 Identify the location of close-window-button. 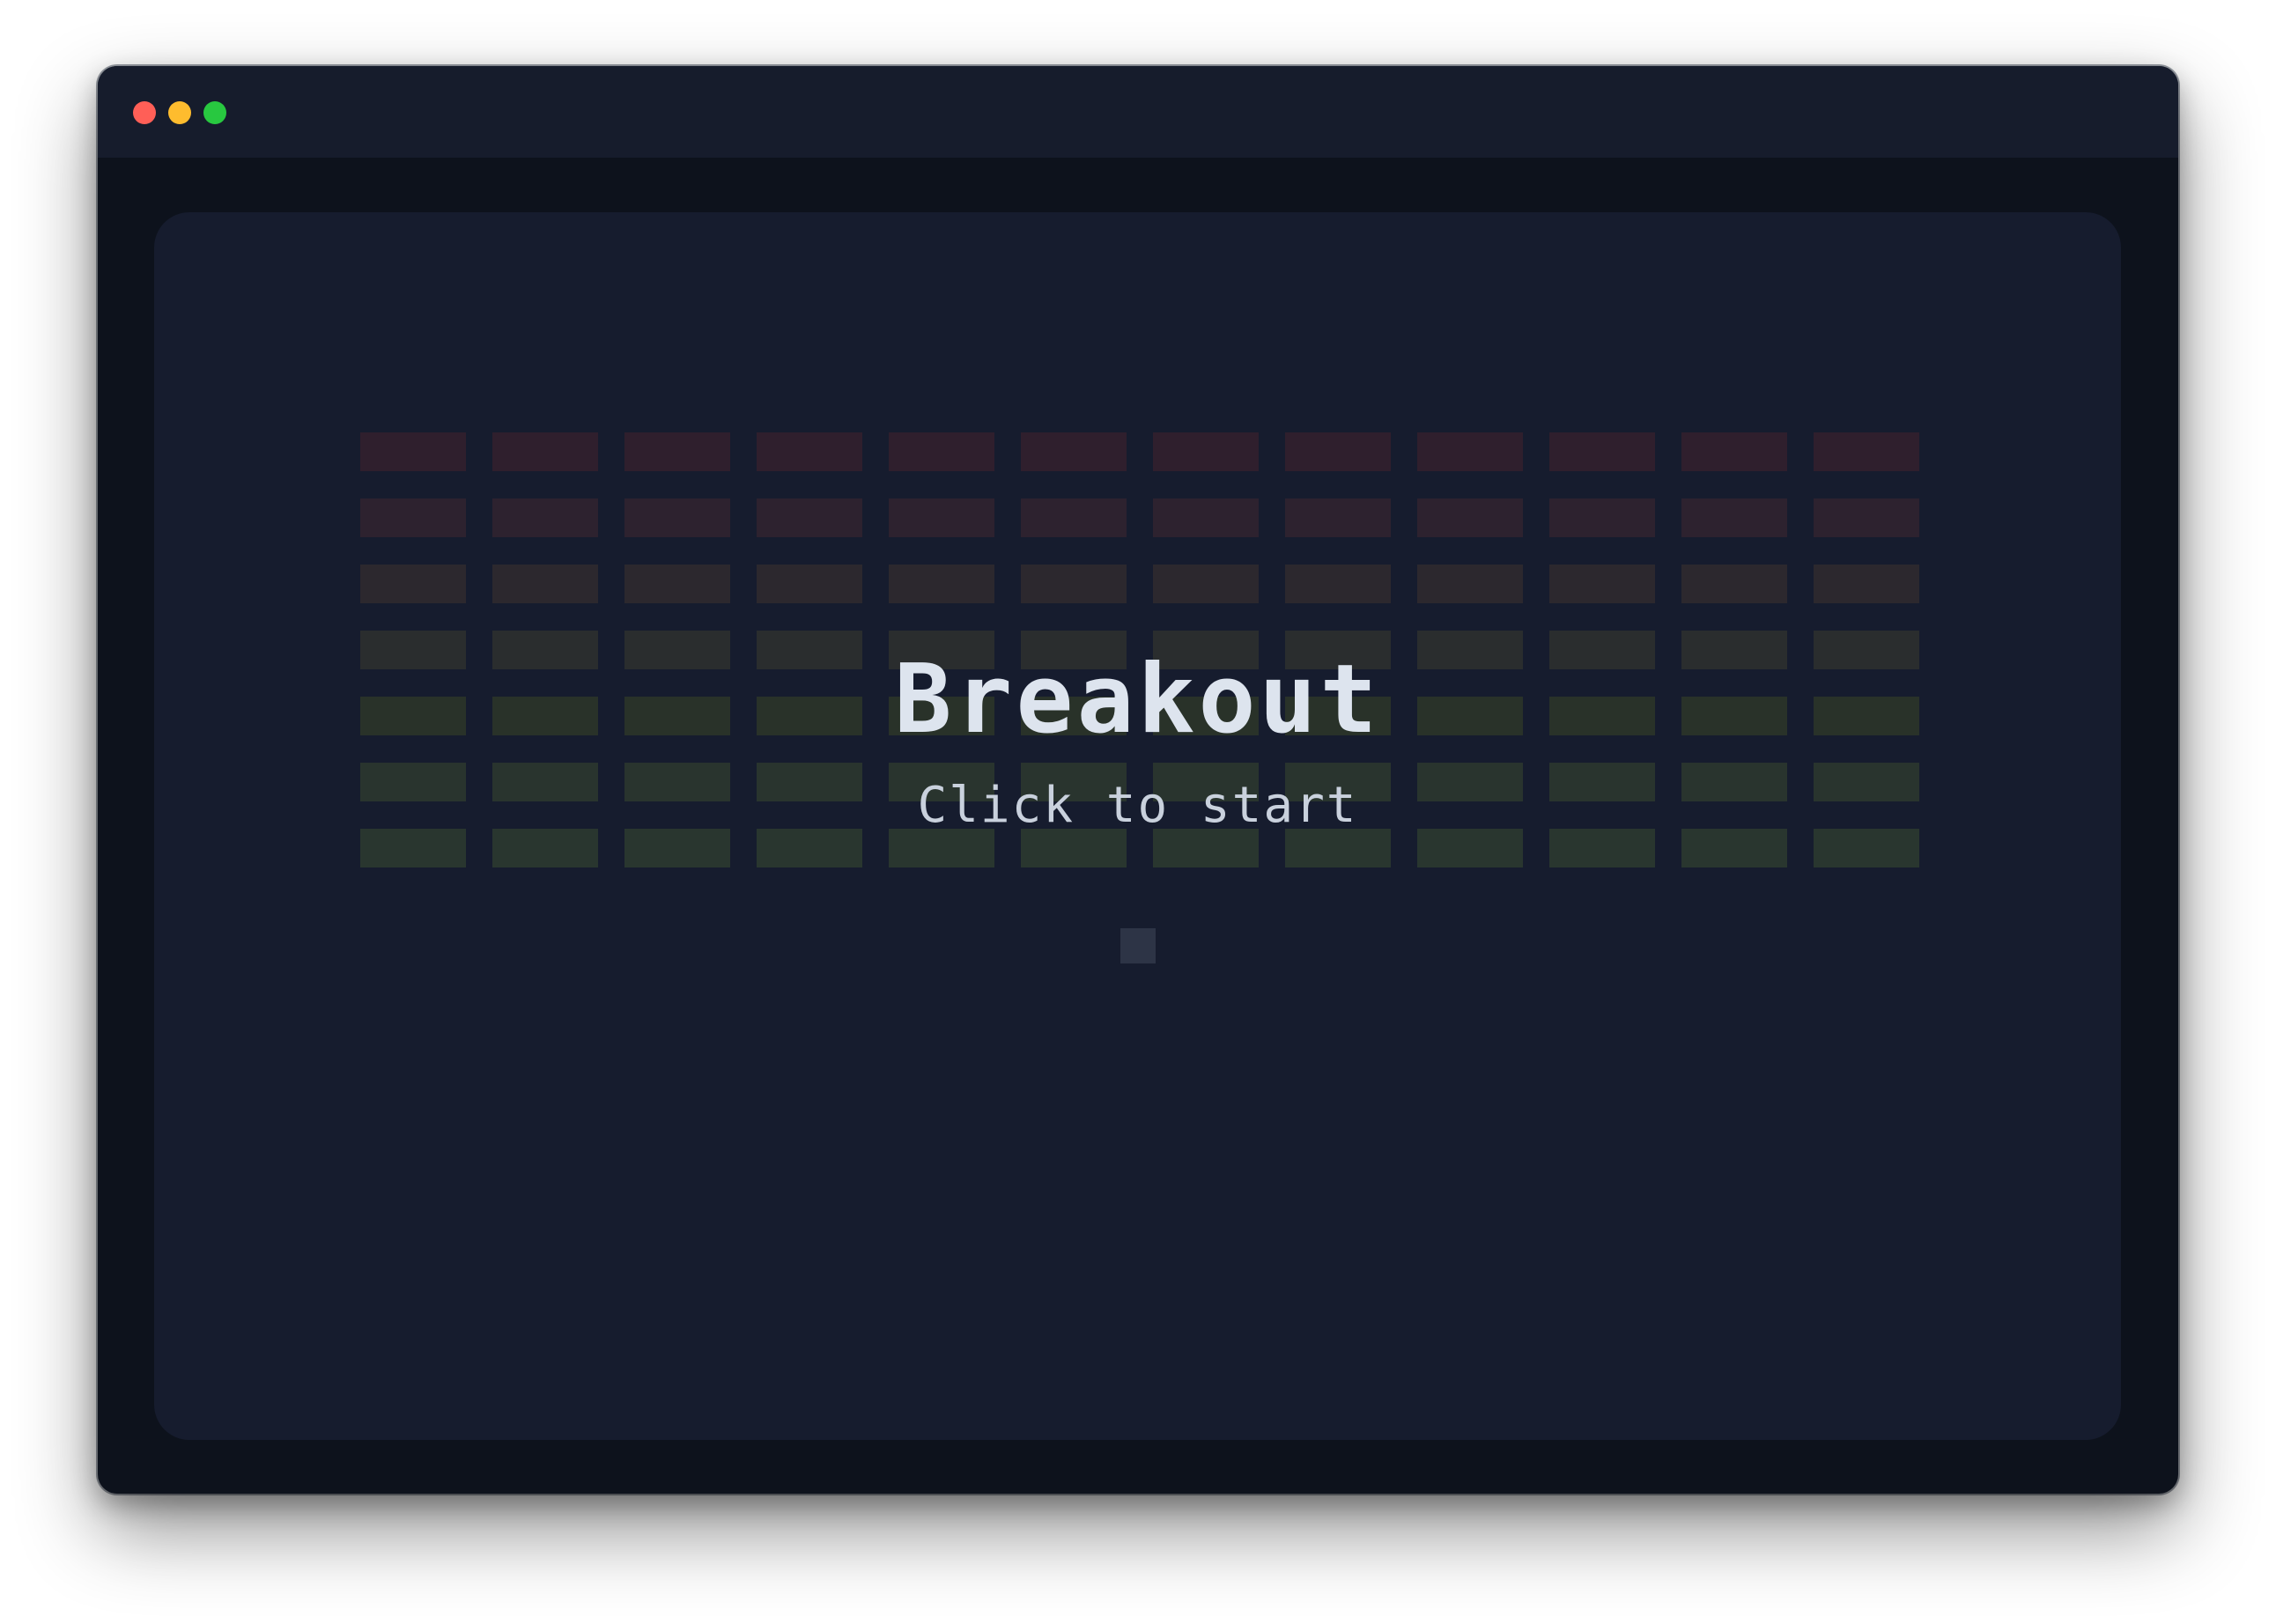
(144, 112).